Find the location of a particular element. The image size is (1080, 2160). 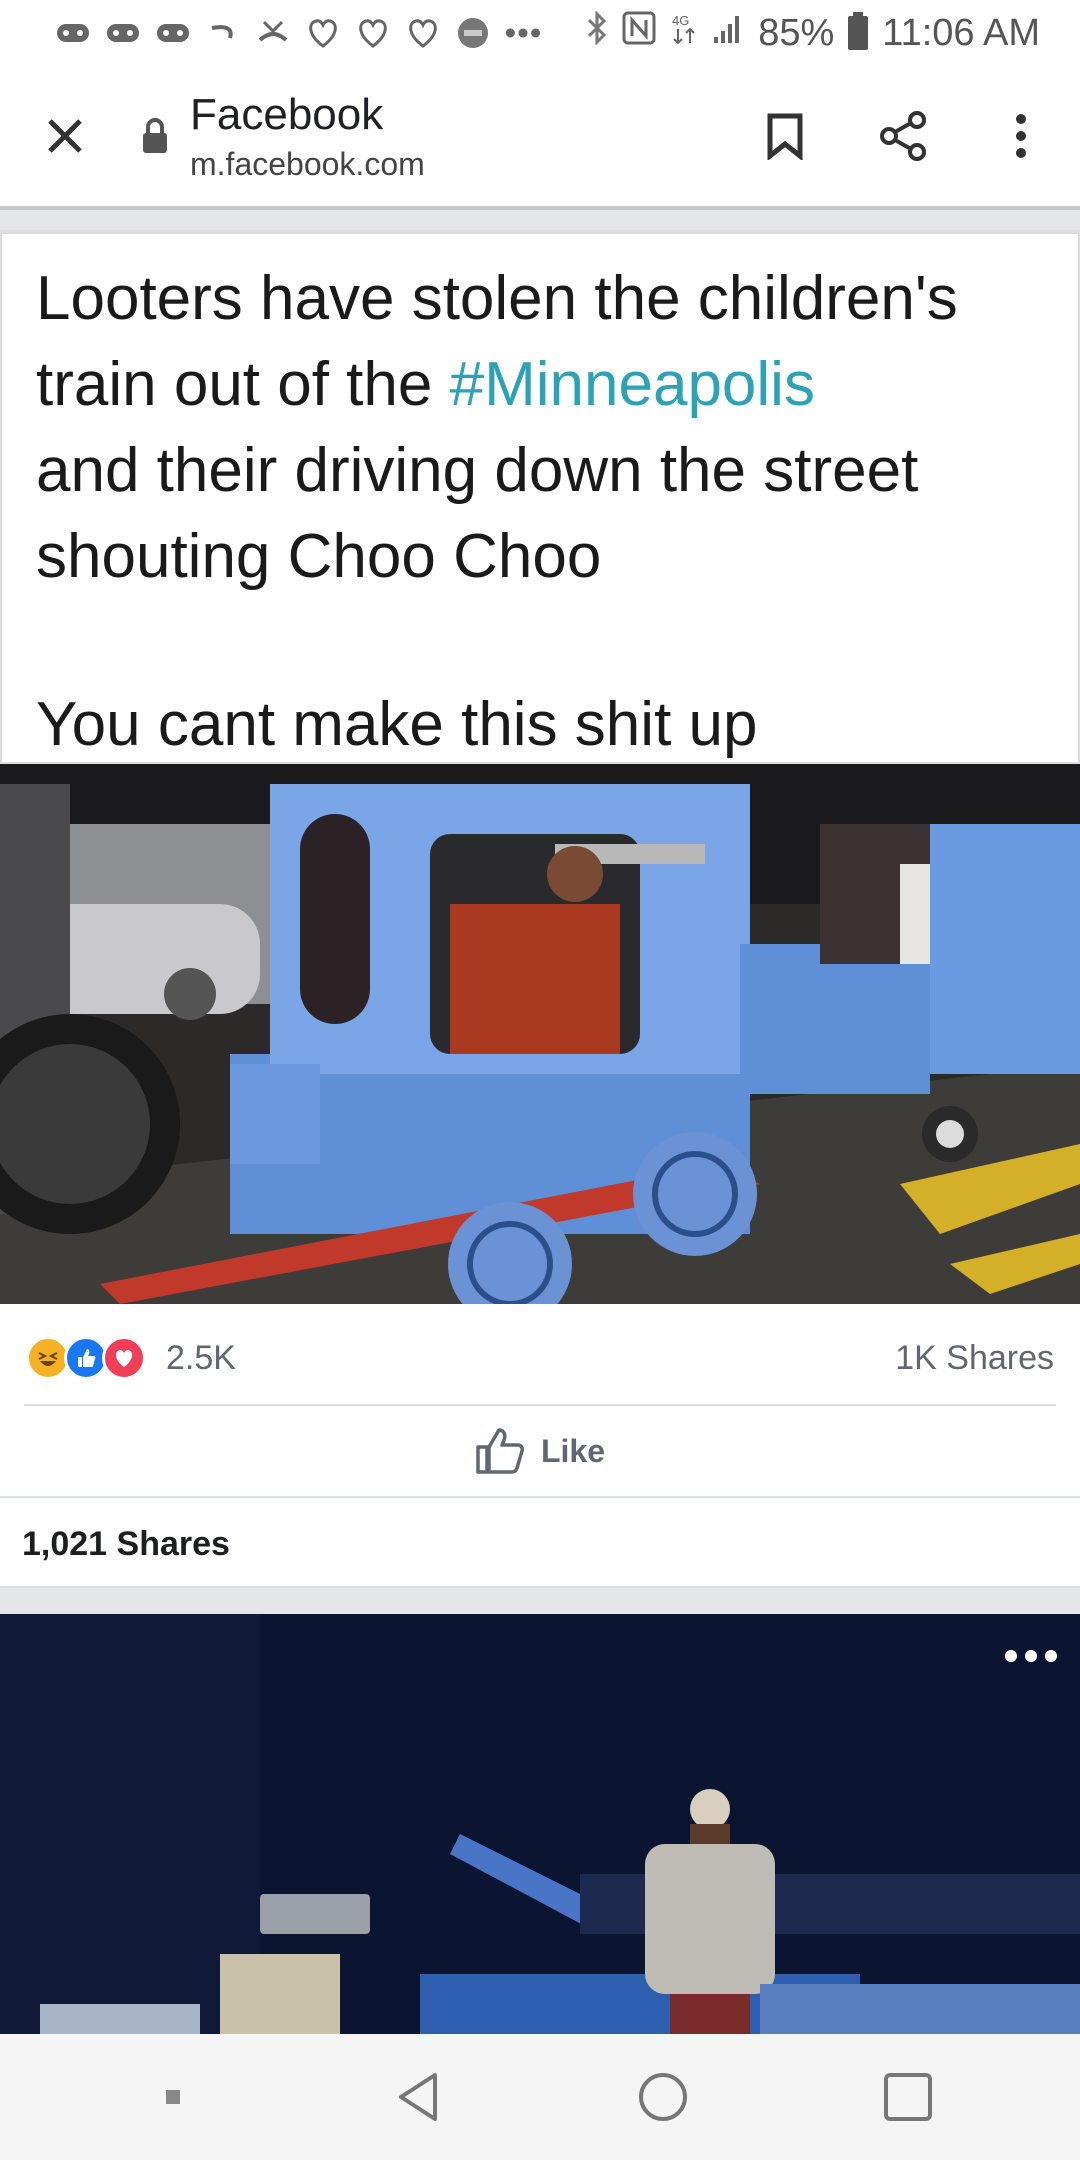

site-info: Facebook m.facebook.com is located at coordinates (307, 136).